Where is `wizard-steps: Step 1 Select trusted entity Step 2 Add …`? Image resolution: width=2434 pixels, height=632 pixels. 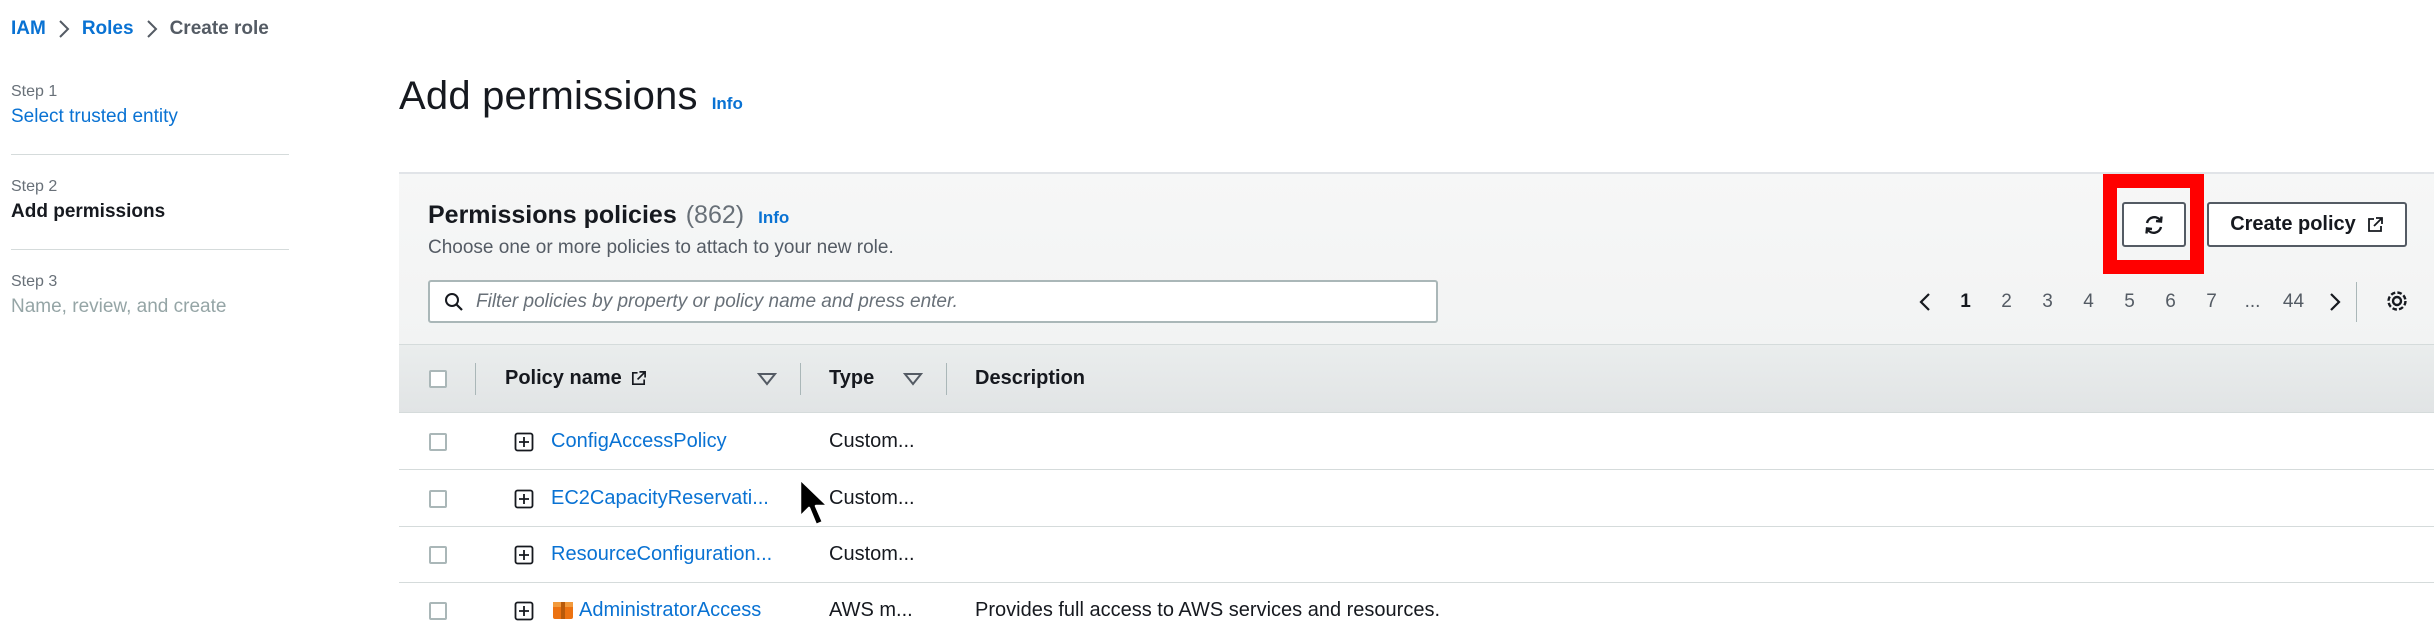 wizard-steps: Step 1 Select trusted entity Step 2 Add … is located at coordinates (150, 201).